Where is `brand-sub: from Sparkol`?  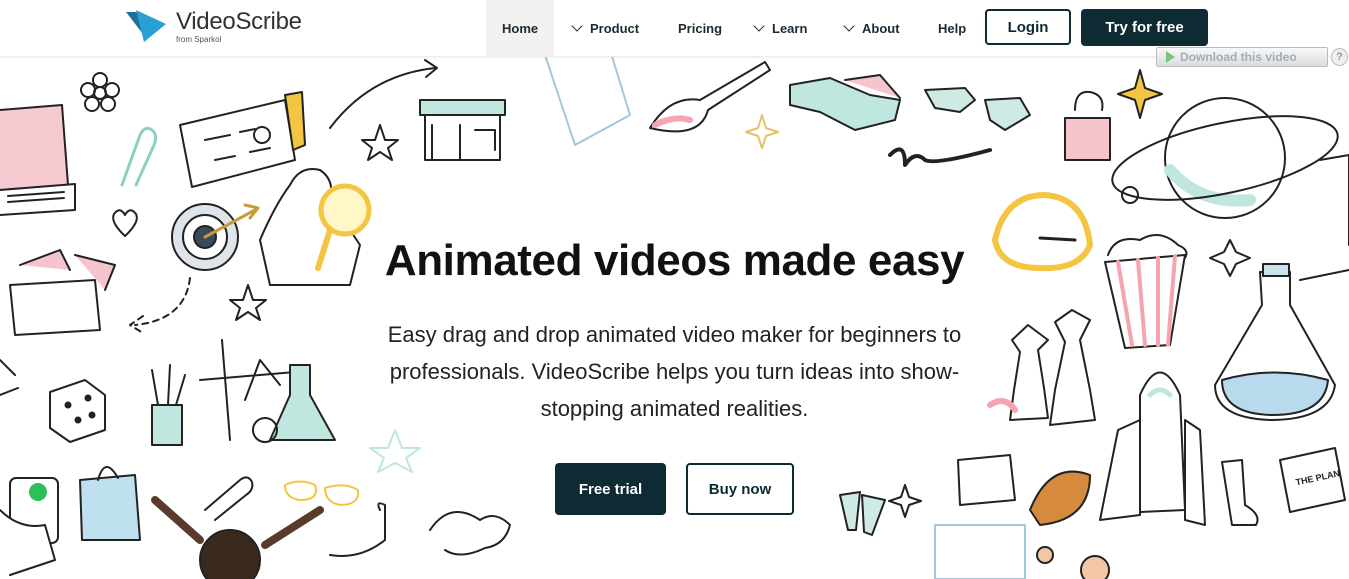
brand-sub: from Sparkol is located at coordinates (199, 39).